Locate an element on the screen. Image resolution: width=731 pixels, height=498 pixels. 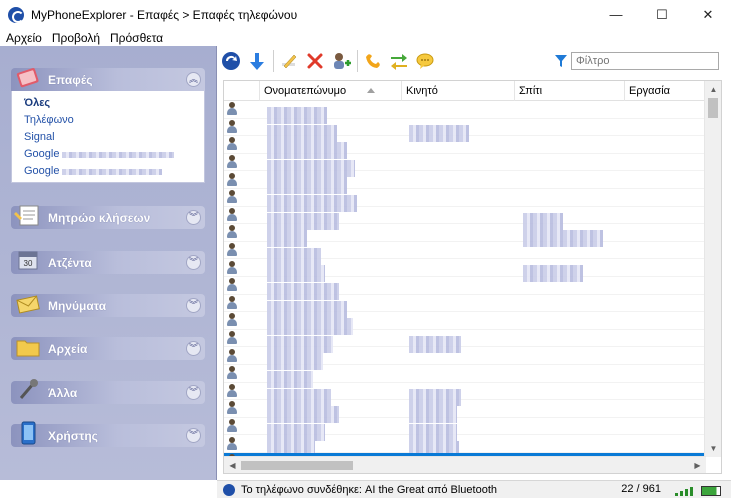
filter-input is located at coordinates (645, 61).